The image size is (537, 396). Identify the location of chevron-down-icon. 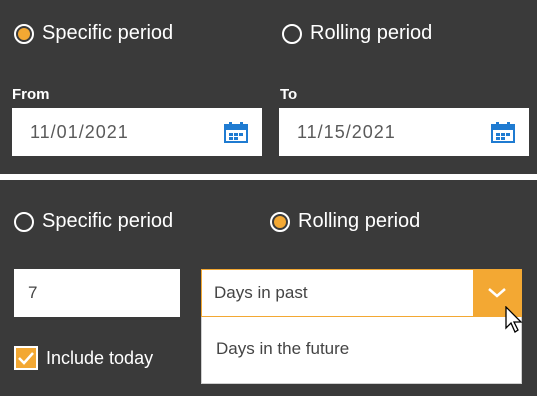
(497, 293).